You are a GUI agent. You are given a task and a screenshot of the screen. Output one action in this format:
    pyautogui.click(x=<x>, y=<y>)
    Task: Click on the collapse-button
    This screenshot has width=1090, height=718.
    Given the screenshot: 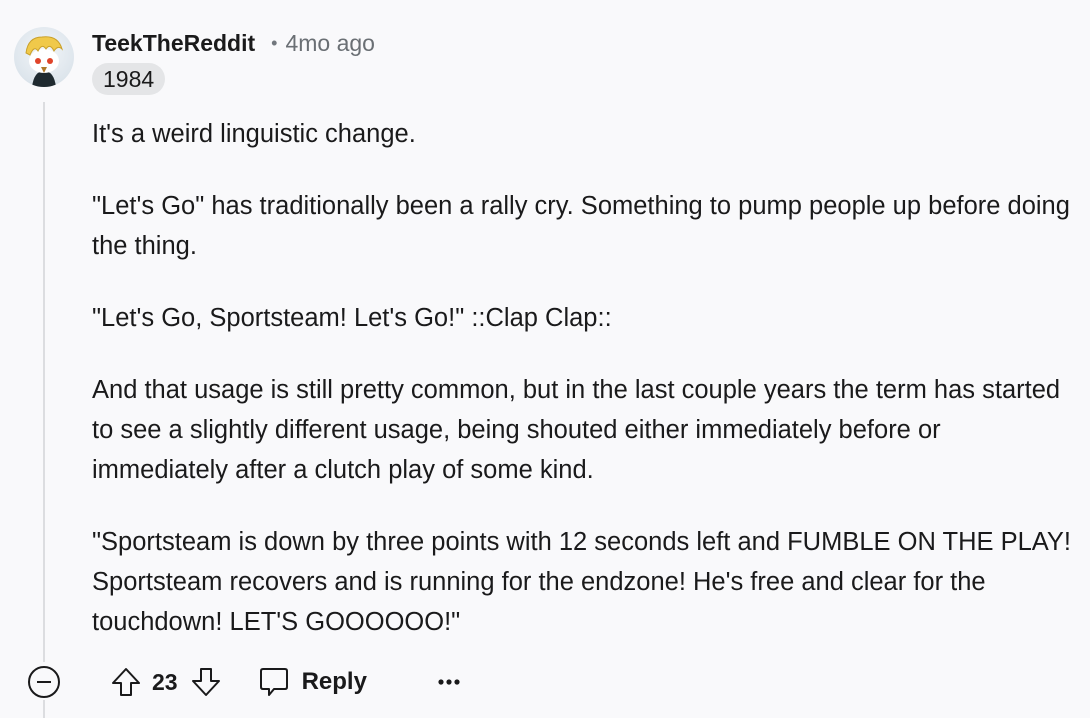 What is the action you would take?
    pyautogui.click(x=44, y=682)
    